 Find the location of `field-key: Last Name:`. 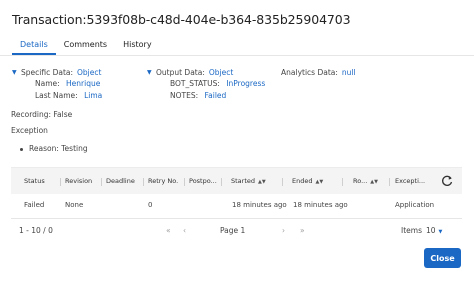

field-key: Last Name: is located at coordinates (56, 95).